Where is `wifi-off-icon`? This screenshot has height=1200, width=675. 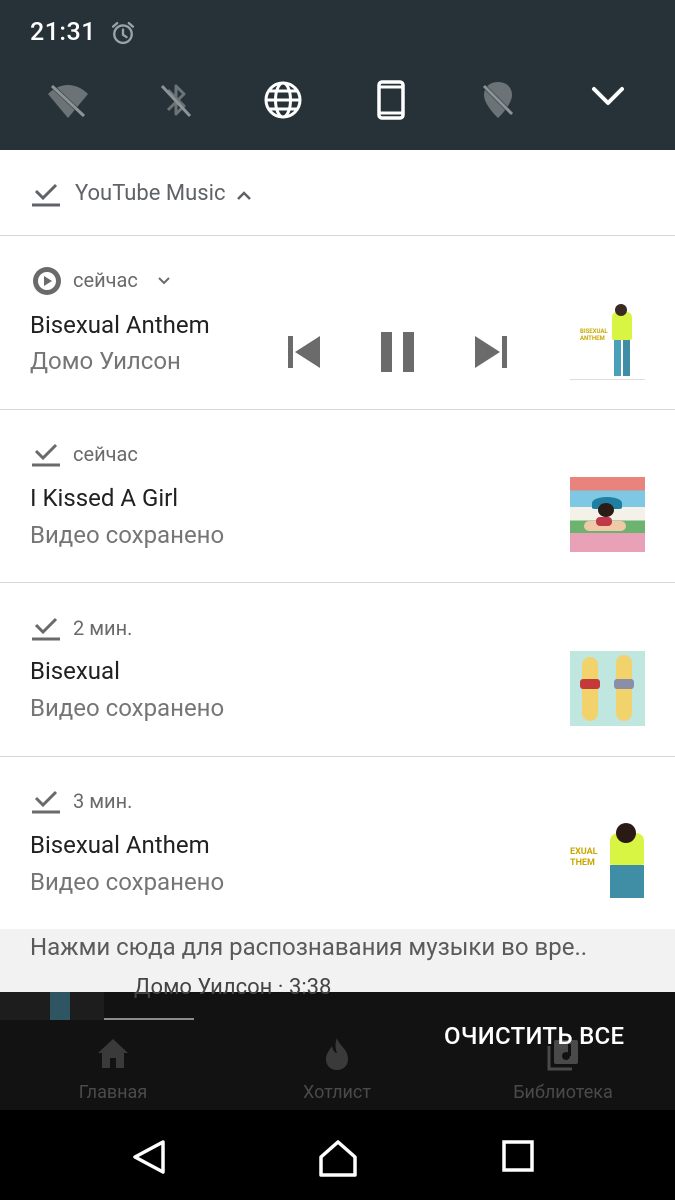
wifi-off-icon is located at coordinates (68, 100).